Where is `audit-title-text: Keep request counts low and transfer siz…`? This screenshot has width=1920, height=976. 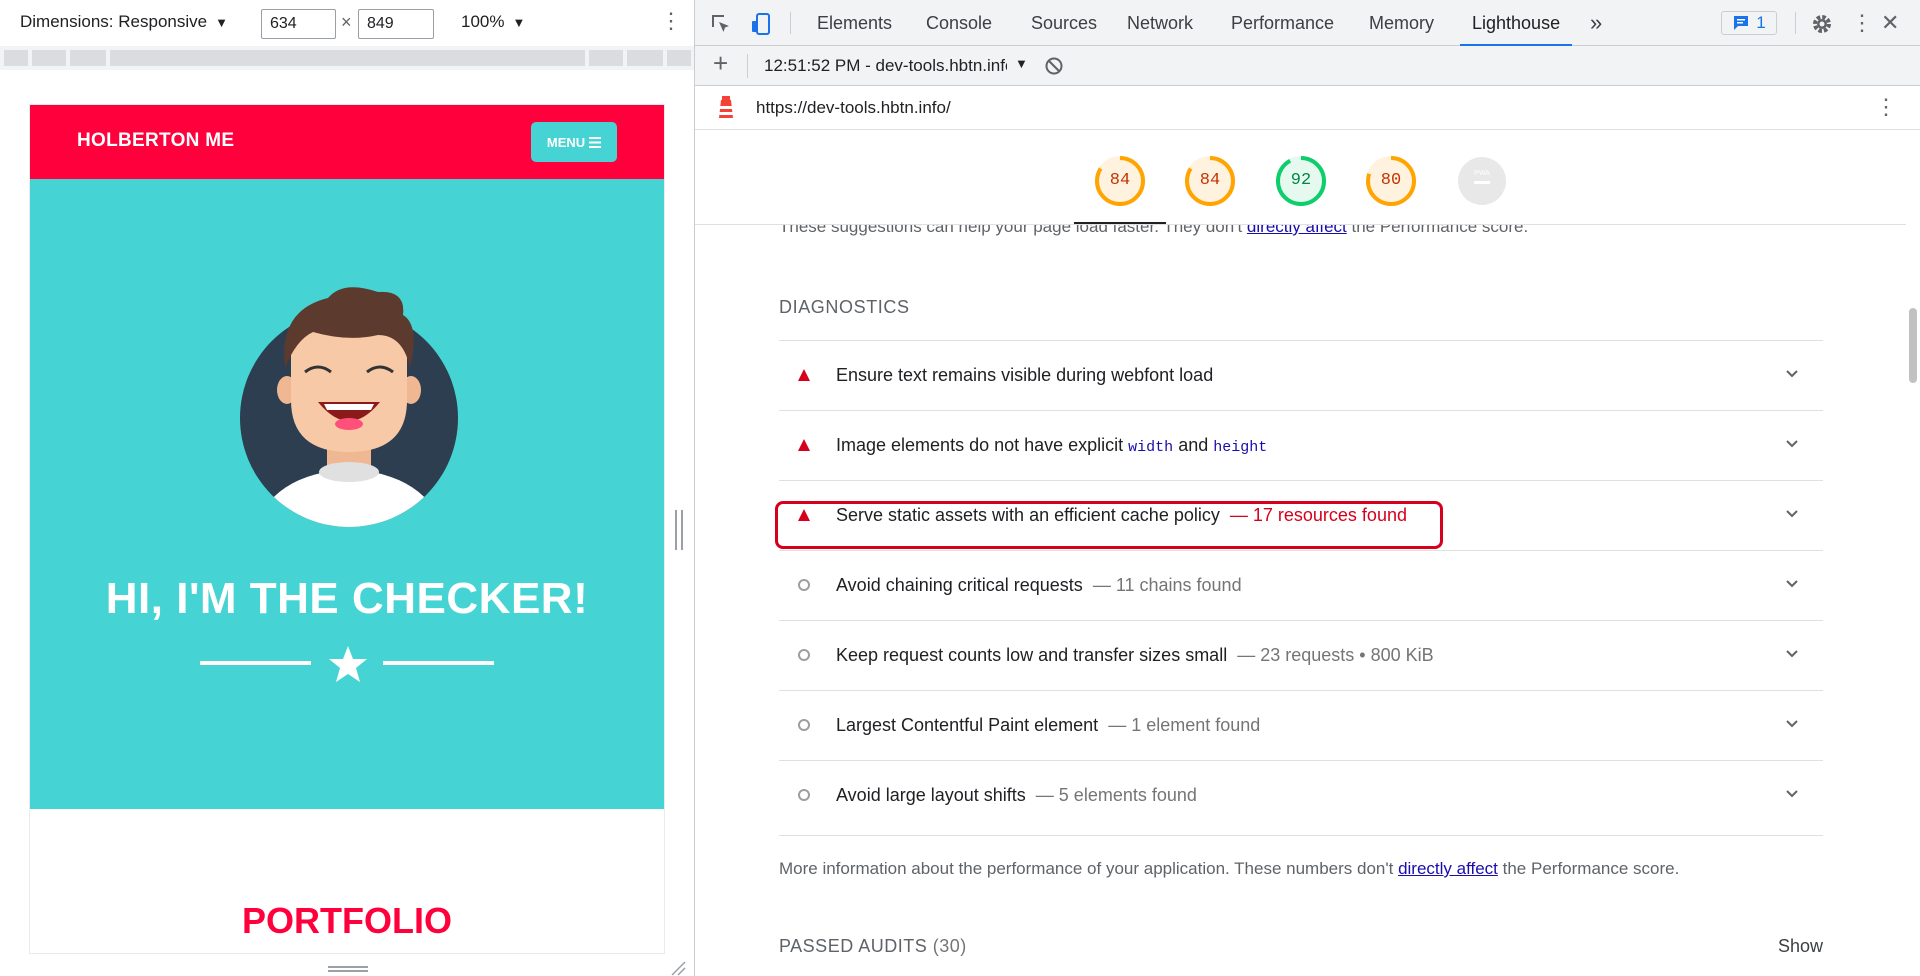 audit-title-text: Keep request counts low and transfer siz… is located at coordinates (1032, 655).